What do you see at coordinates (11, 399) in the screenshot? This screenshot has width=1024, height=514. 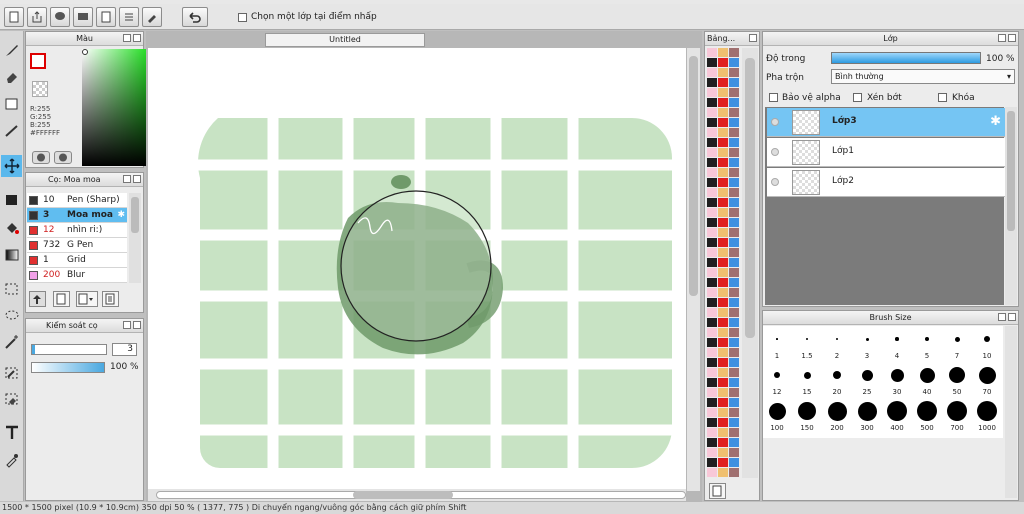 I see `tool-select-eraser` at bounding box center [11, 399].